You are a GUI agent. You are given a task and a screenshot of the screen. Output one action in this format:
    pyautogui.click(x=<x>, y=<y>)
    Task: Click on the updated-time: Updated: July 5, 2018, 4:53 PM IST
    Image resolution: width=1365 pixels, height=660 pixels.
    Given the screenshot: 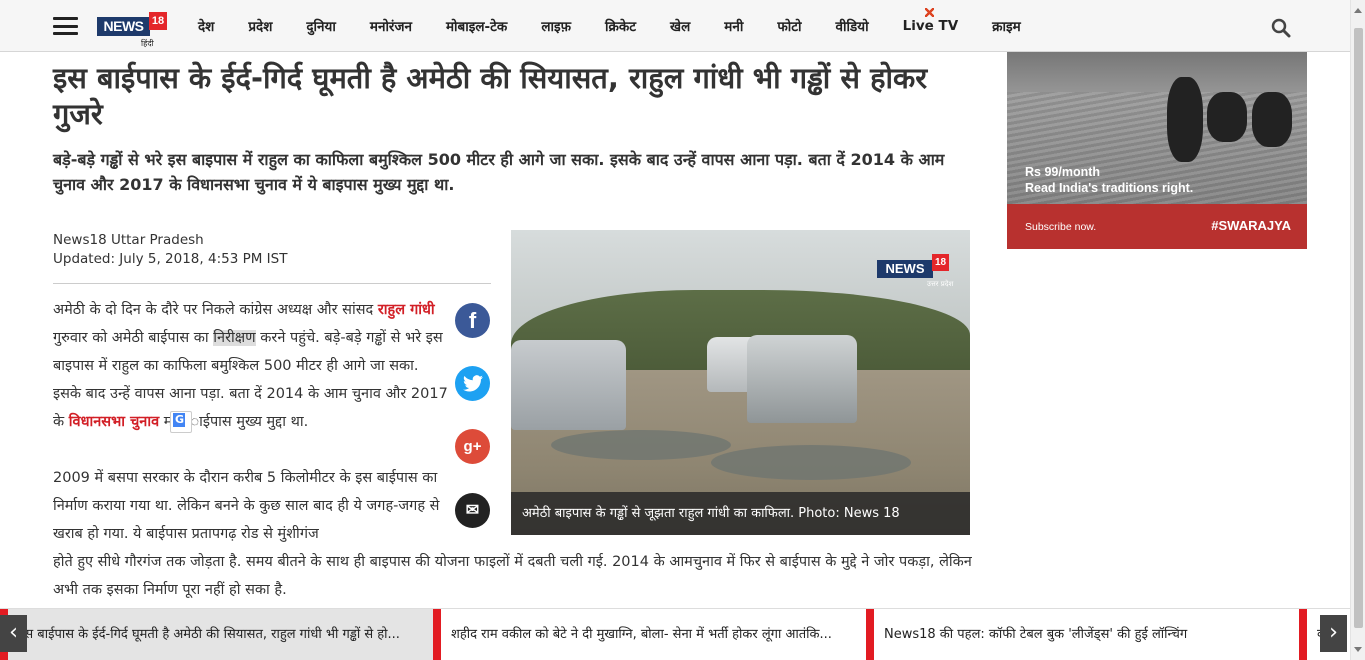 What is the action you would take?
    pyautogui.click(x=170, y=259)
    